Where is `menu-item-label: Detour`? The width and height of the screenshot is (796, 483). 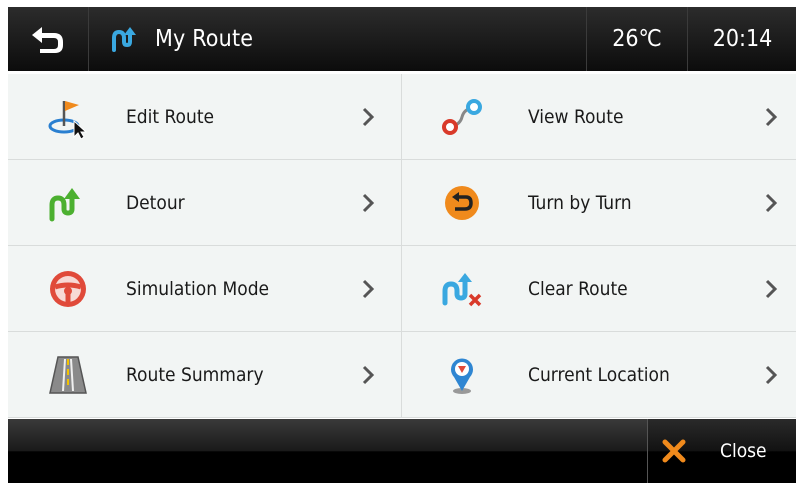
menu-item-label: Detour is located at coordinates (155, 202).